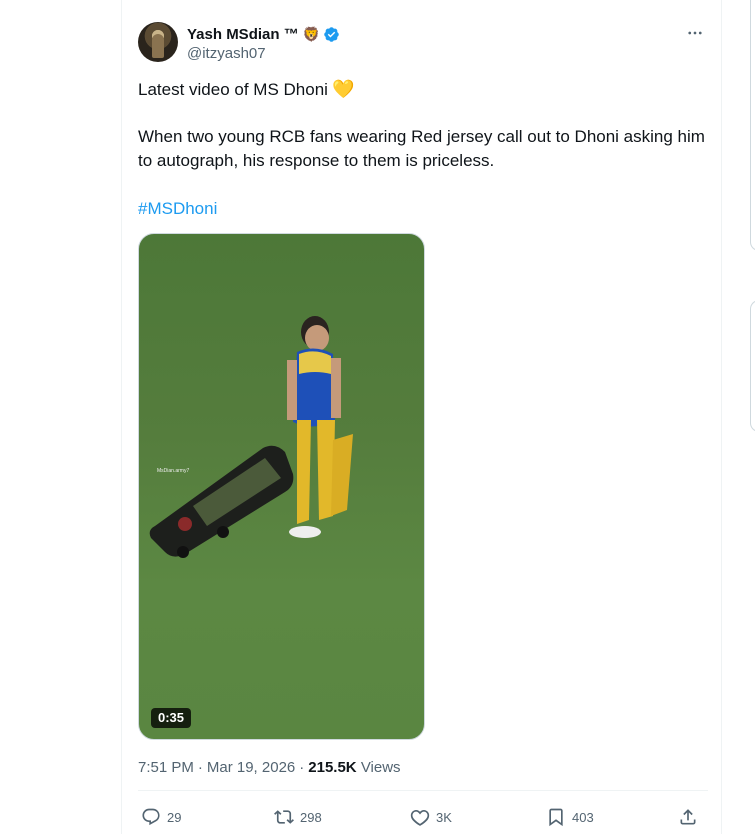 Image resolution: width=755 pixels, height=834 pixels. Describe the element at coordinates (251, 767) in the screenshot. I see `tweet-date: Mar 19, 2026` at that location.